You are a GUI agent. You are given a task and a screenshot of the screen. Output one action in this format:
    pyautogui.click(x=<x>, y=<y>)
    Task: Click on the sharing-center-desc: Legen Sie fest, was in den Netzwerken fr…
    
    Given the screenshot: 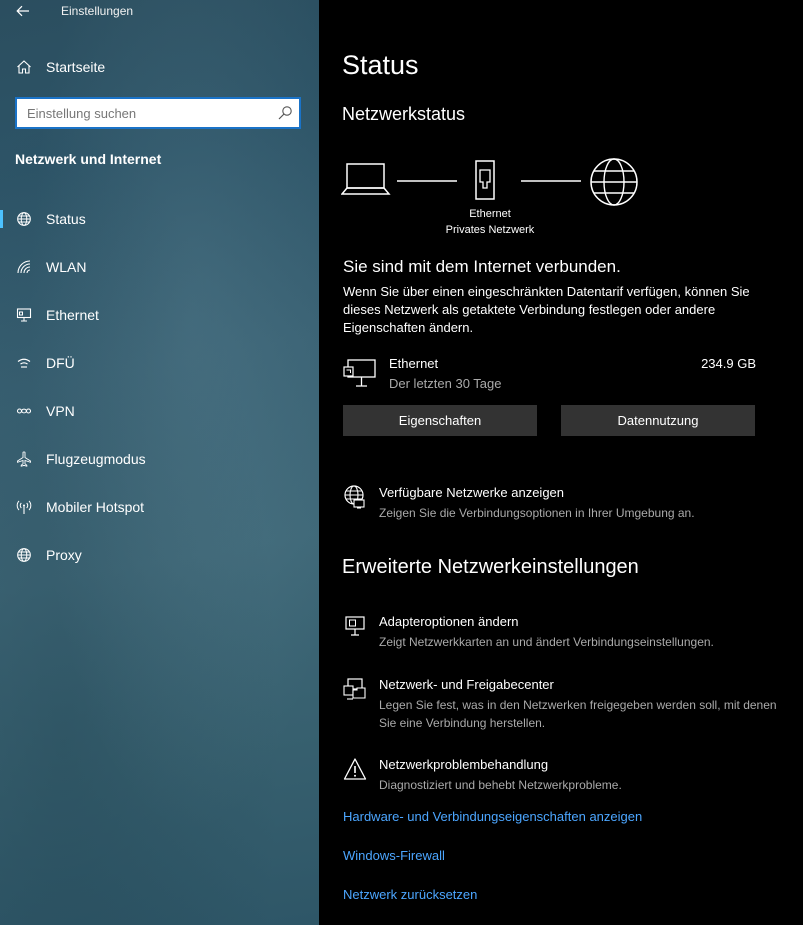 What is the action you would take?
    pyautogui.click(x=578, y=714)
    